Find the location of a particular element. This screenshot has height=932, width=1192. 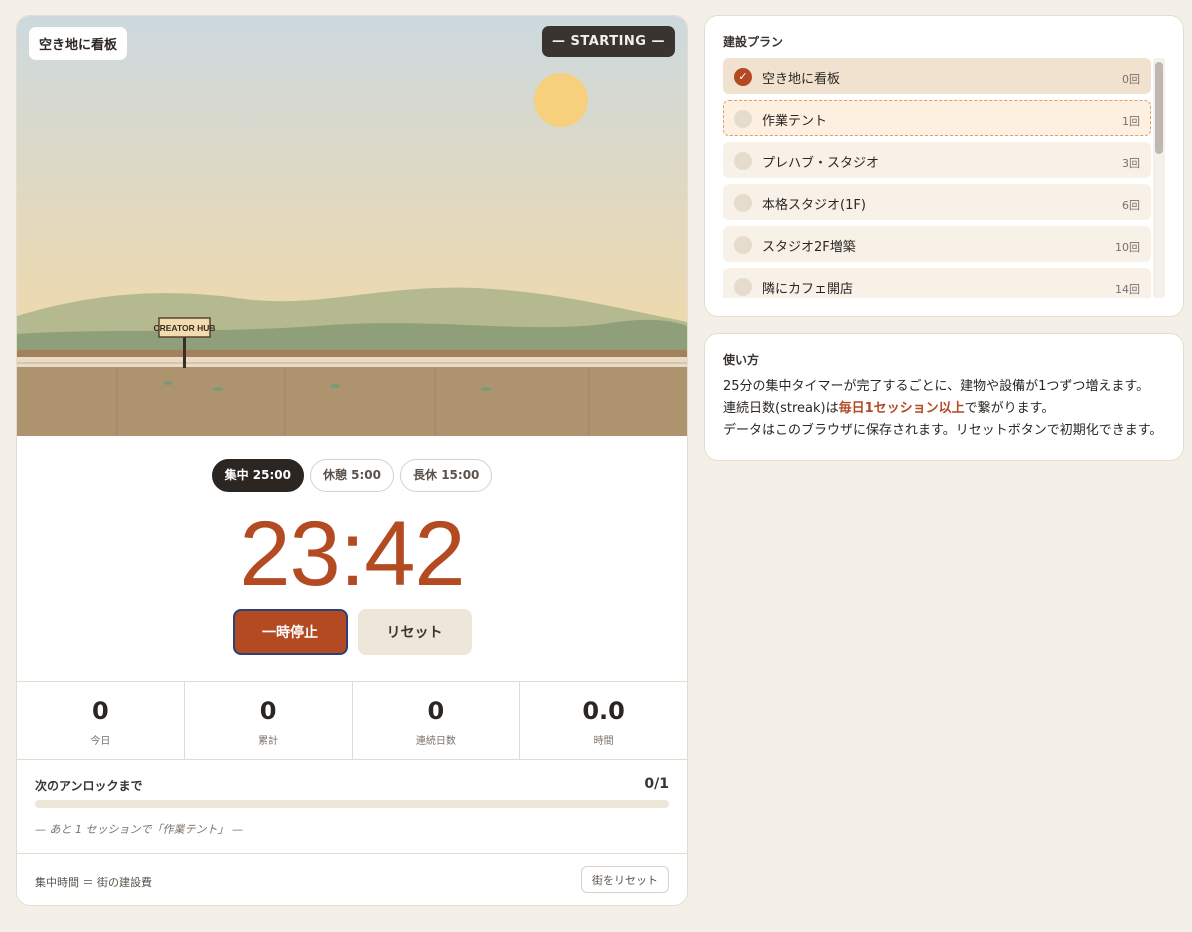

progress-bar is located at coordinates (352, 804).